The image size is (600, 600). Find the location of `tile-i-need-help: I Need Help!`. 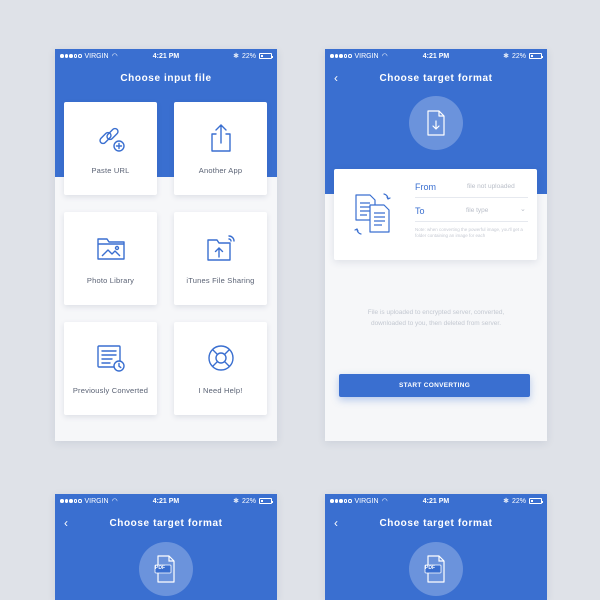

tile-i-need-help: I Need Help! is located at coordinates (220, 368).